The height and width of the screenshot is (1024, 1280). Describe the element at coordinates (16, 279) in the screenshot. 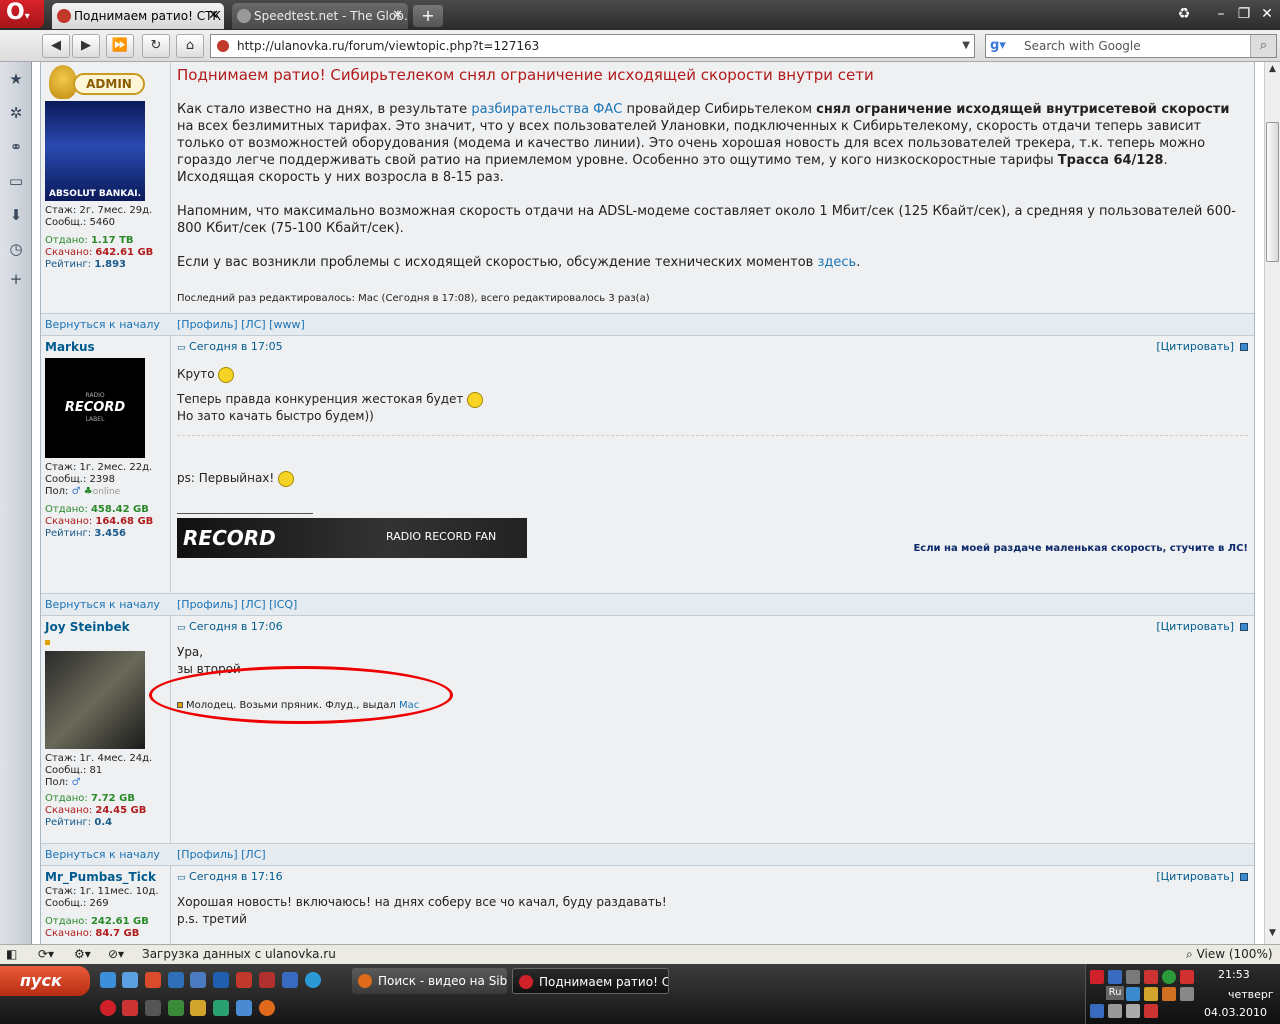

I see `add-panel-icon: +` at that location.